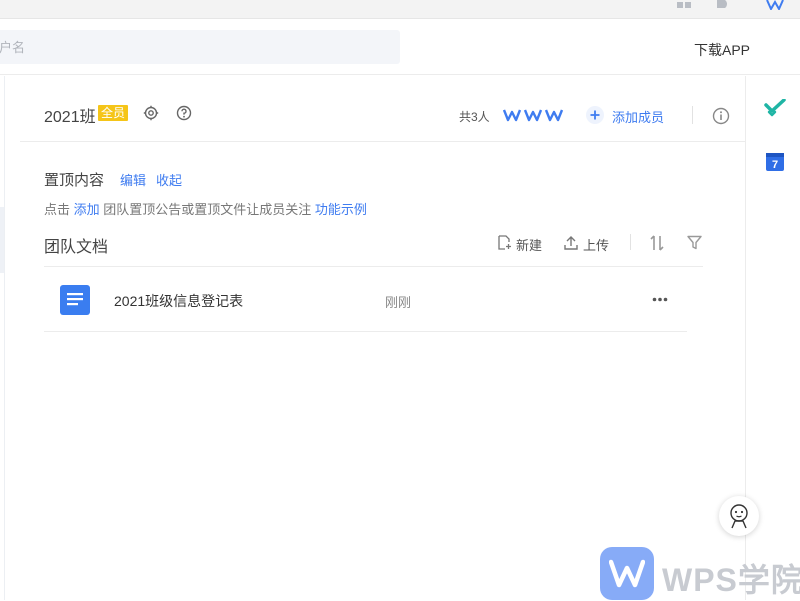  I want to click on calendar-day: 7, so click(775, 165).